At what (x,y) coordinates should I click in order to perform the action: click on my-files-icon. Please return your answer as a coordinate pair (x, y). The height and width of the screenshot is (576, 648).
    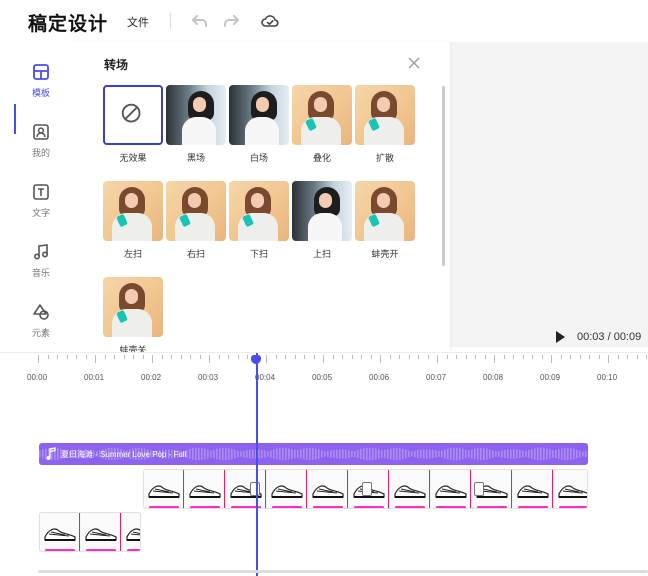
    Looking at the image, I should click on (41, 132).